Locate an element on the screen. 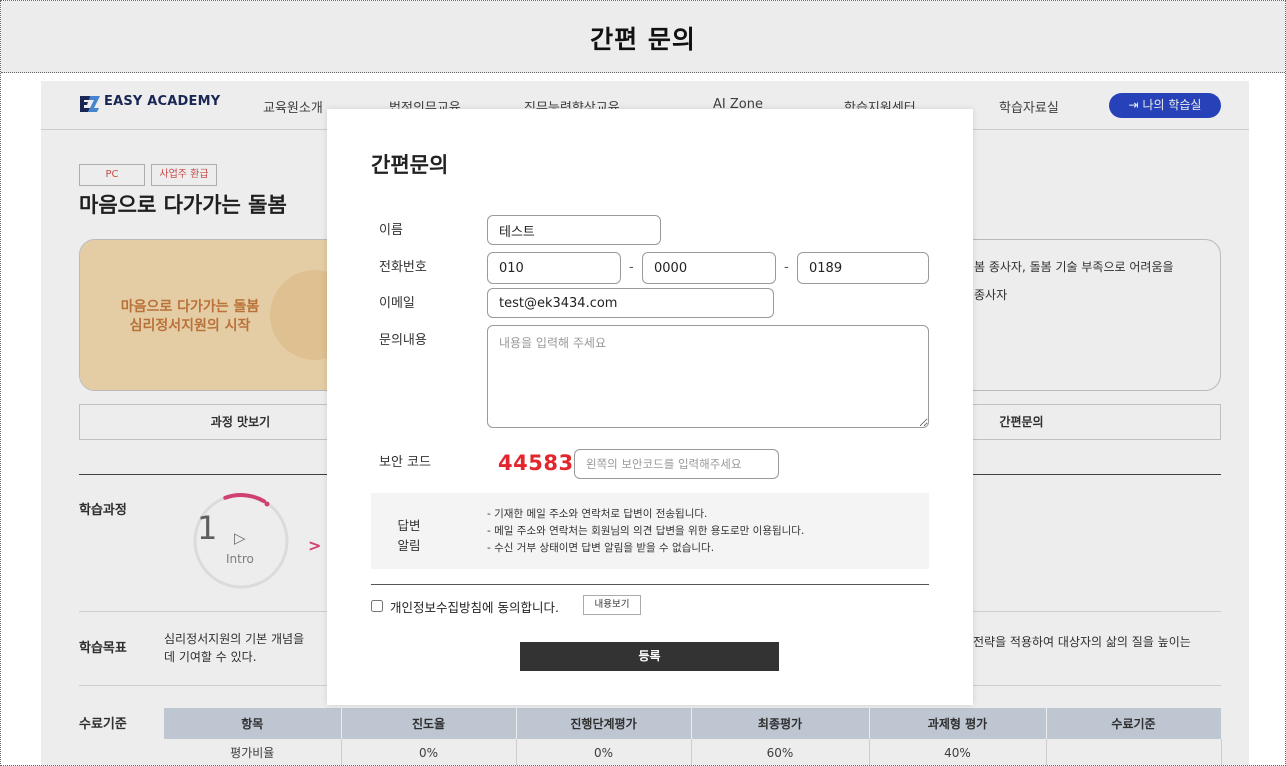 This screenshot has height=766, width=1286. modal-title: 간편문의 is located at coordinates (410, 165).